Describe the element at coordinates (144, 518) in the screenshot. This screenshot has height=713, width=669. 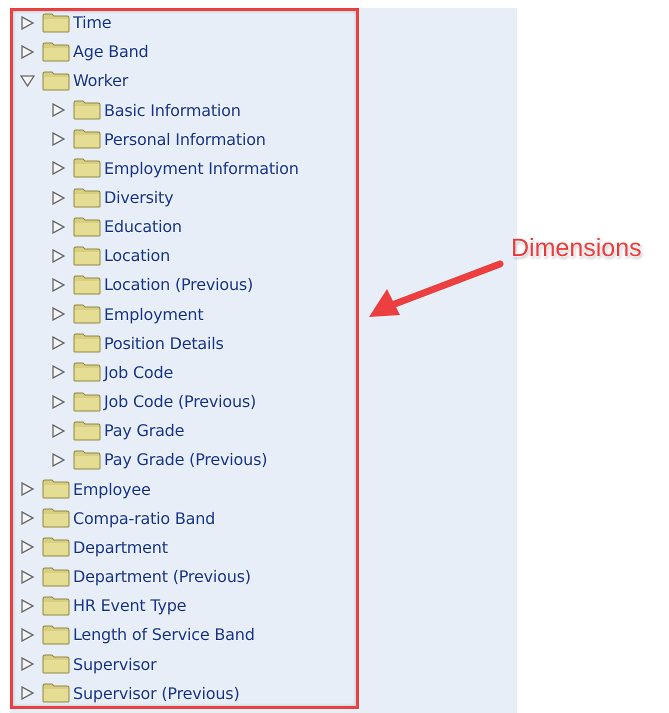
I see `tree-item-label: Compa-ratio Band` at that location.